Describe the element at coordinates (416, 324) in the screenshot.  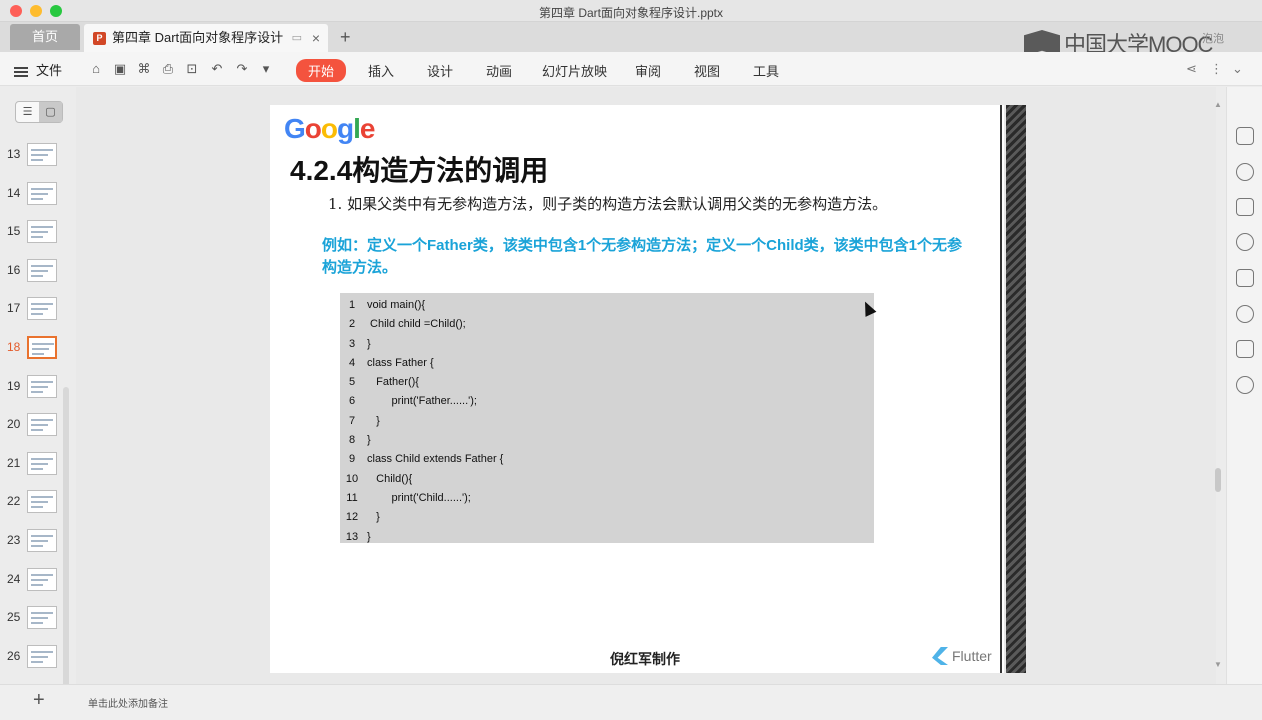
I see `code-line-text: Child child =Child();` at that location.